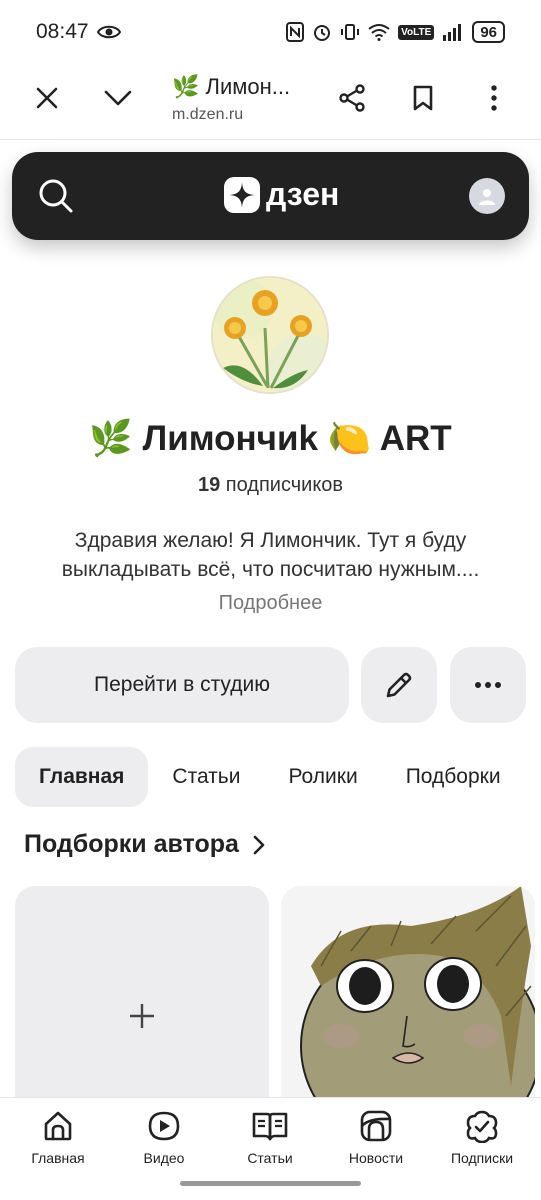  I want to click on status-time: 08:47, so click(62, 31).